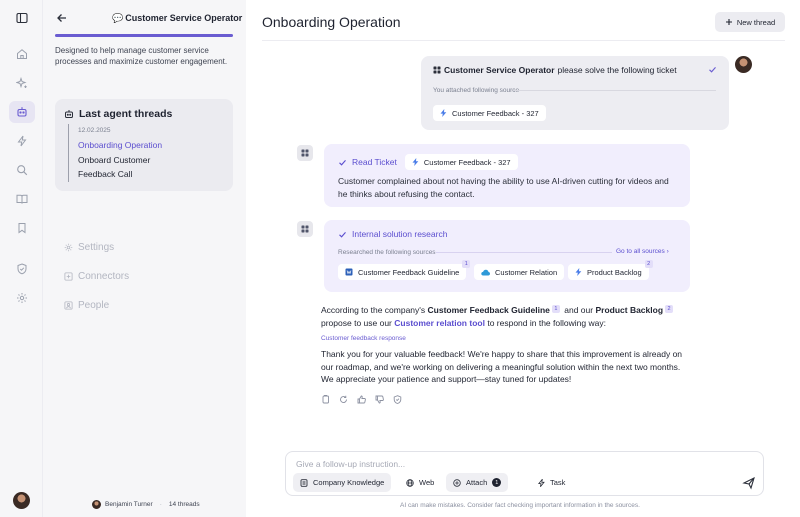 Image resolution: width=800 pixels, height=517 pixels. Describe the element at coordinates (427, 482) in the screenshot. I see `web-label: Web` at that location.